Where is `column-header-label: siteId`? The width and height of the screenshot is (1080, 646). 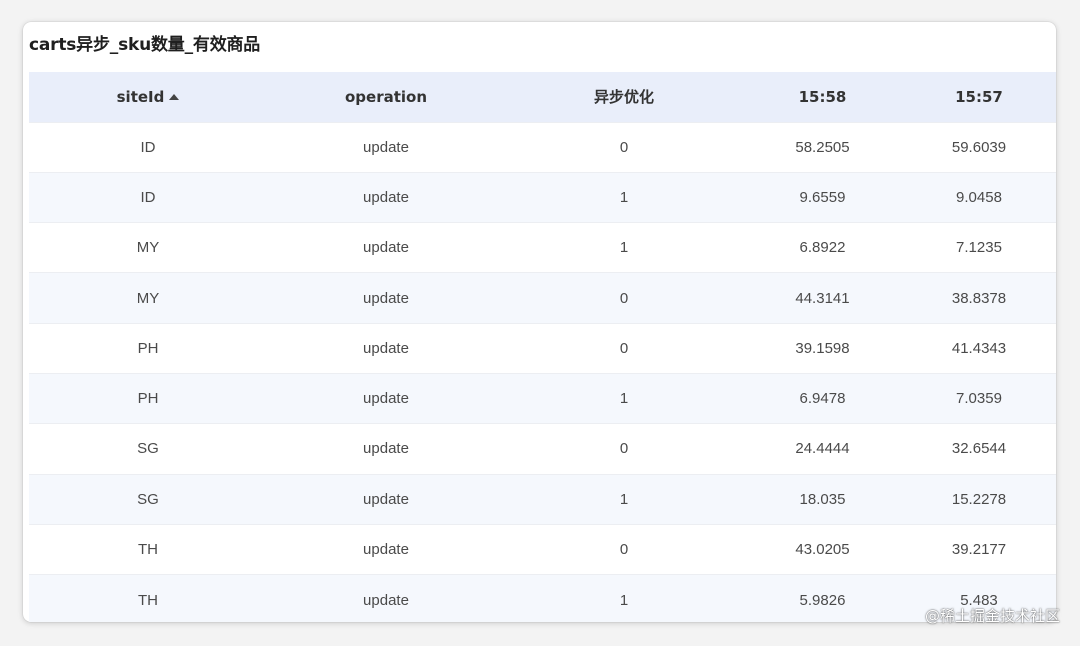
column-header-label: siteId is located at coordinates (140, 96).